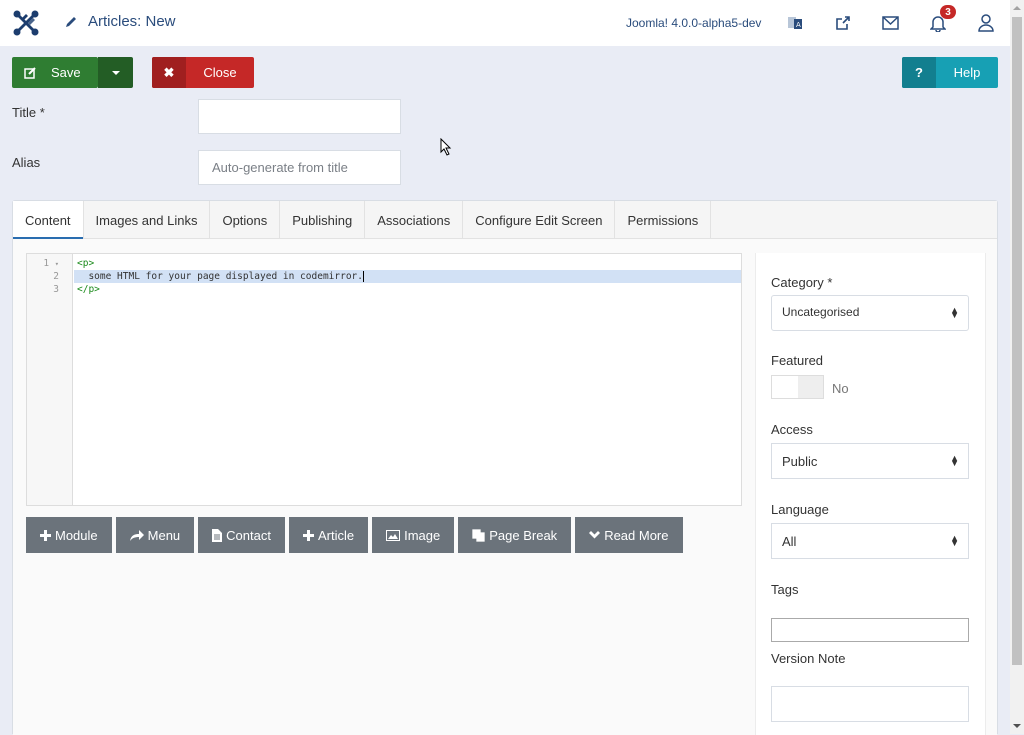 This screenshot has height=735, width=1024. I want to click on read-more-label: Read More, so click(636, 535).